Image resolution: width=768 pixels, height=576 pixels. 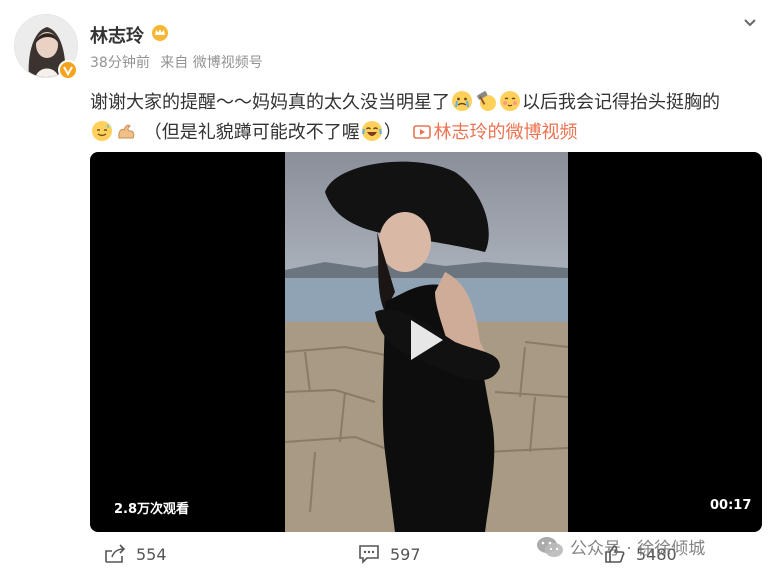 What do you see at coordinates (550, 546) in the screenshot?
I see `wechat-icon` at bounding box center [550, 546].